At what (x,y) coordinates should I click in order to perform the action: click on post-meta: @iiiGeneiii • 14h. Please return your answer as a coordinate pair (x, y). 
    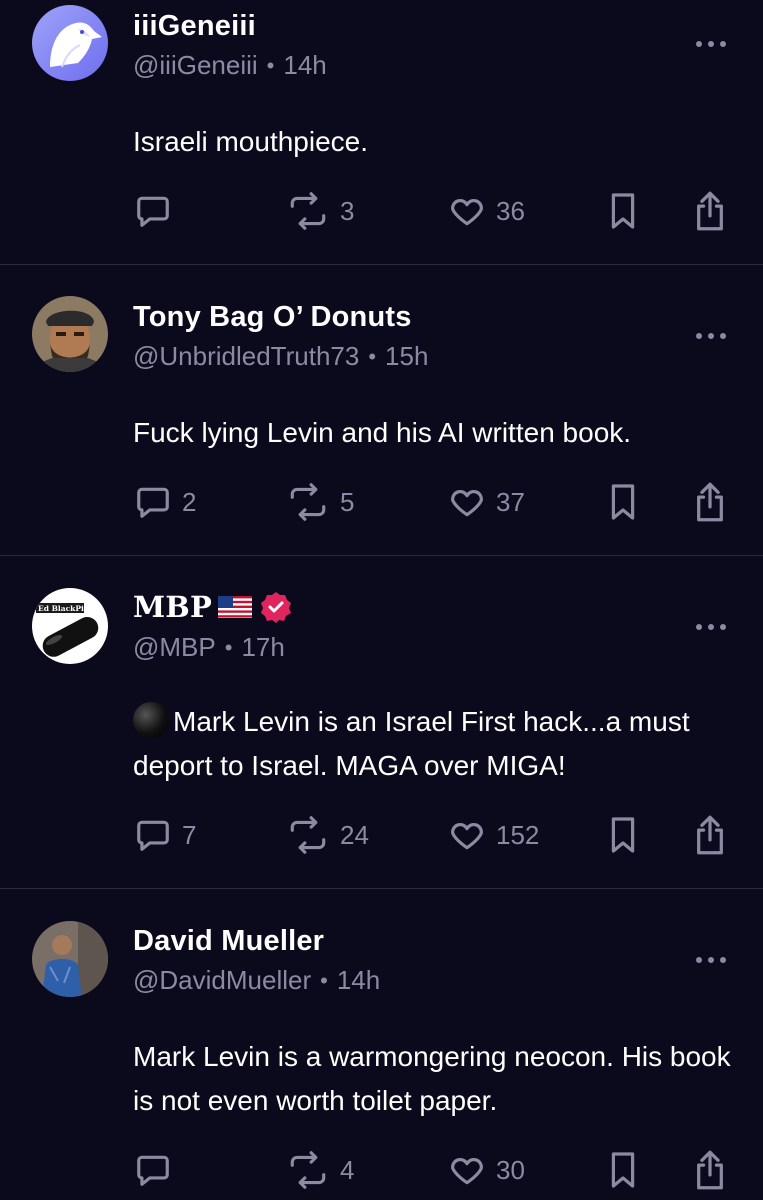
    Looking at the image, I should click on (230, 65).